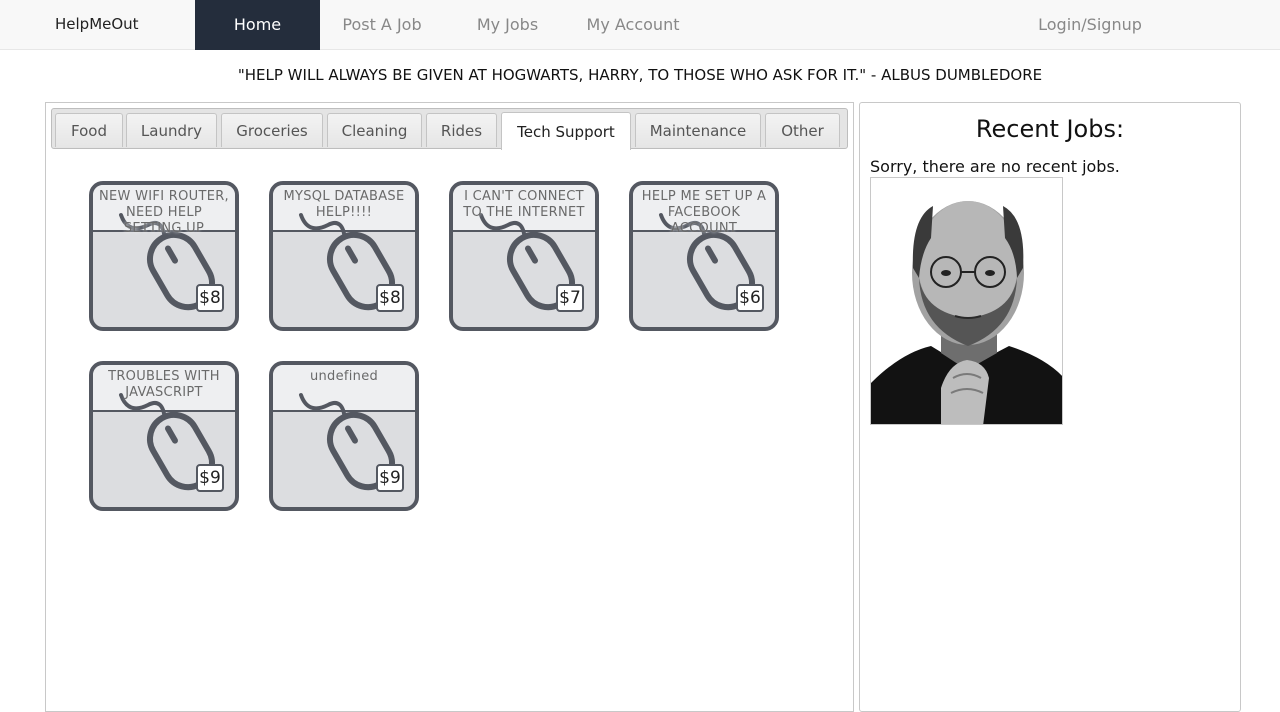 The image size is (1280, 712). I want to click on tab-laundry: Laundry, so click(171, 130).